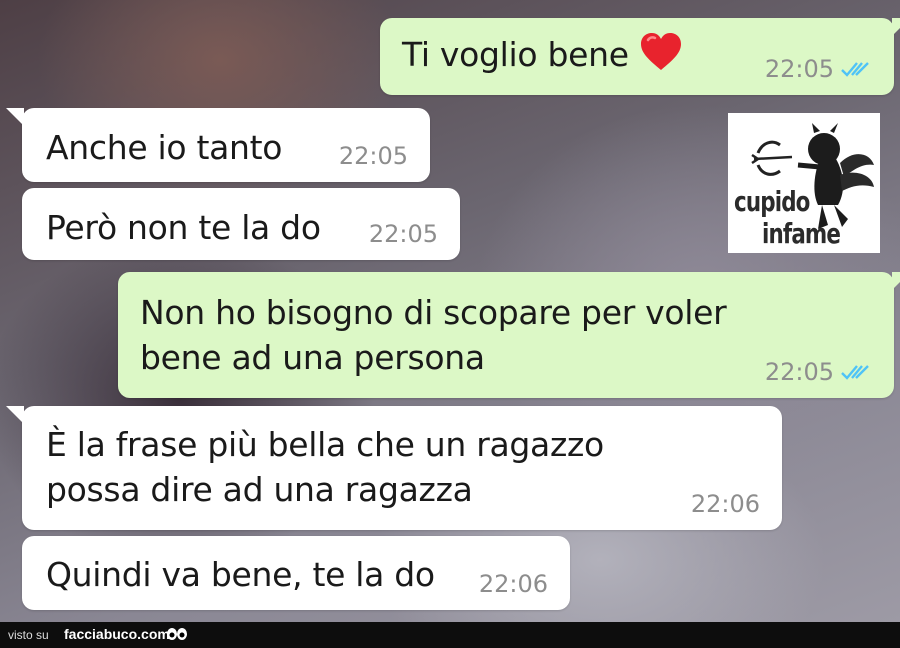 Image resolution: width=900 pixels, height=648 pixels. What do you see at coordinates (661, 57) in the screenshot?
I see `red-heart-icon` at bounding box center [661, 57].